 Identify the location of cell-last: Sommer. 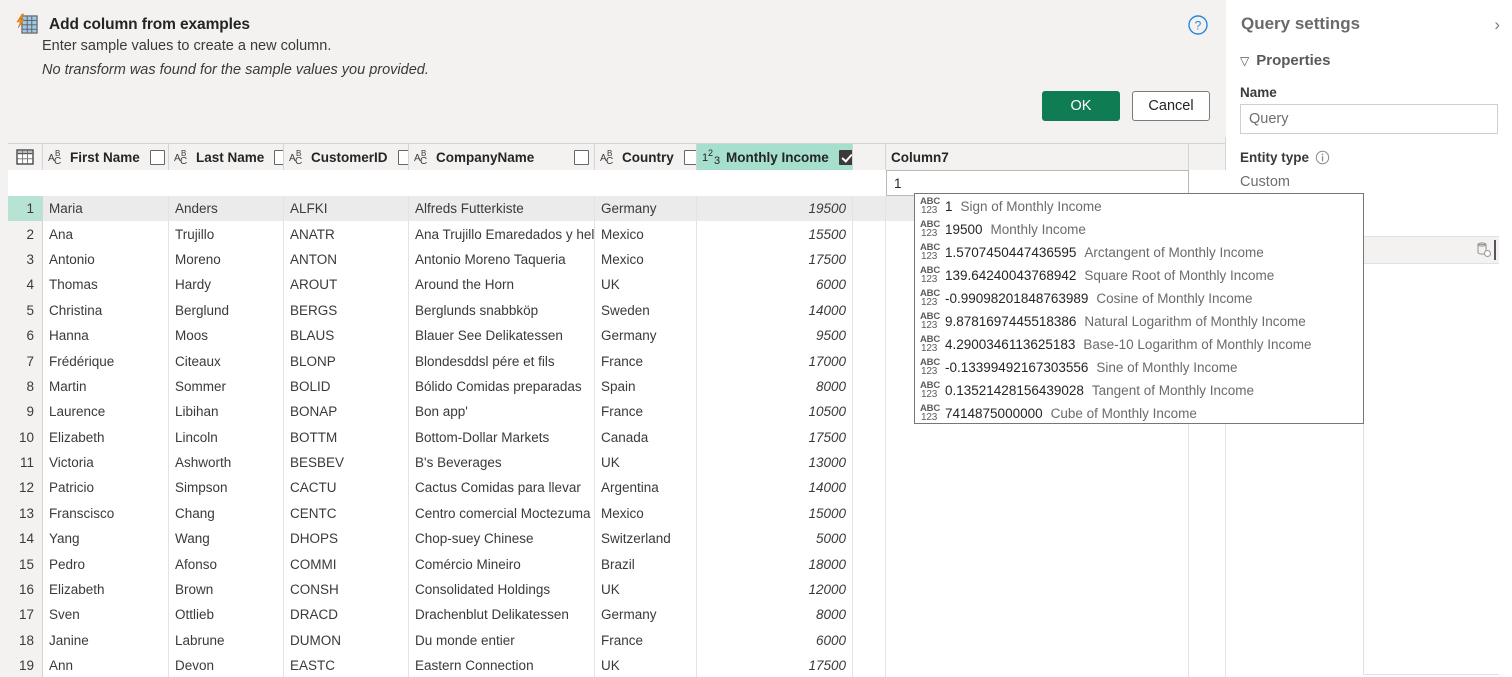
(226, 386).